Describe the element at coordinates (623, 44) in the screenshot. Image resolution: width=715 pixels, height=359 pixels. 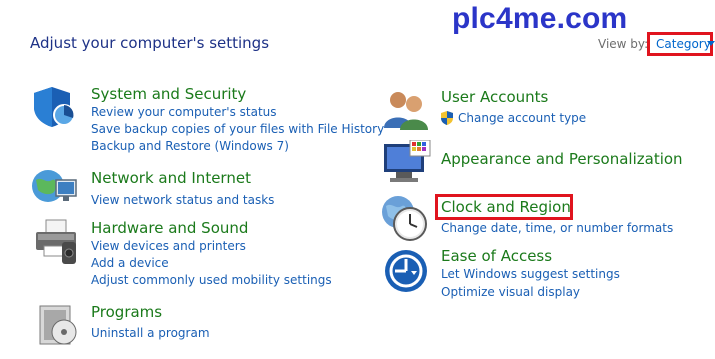
I see `view-by-label: View by:` at that location.